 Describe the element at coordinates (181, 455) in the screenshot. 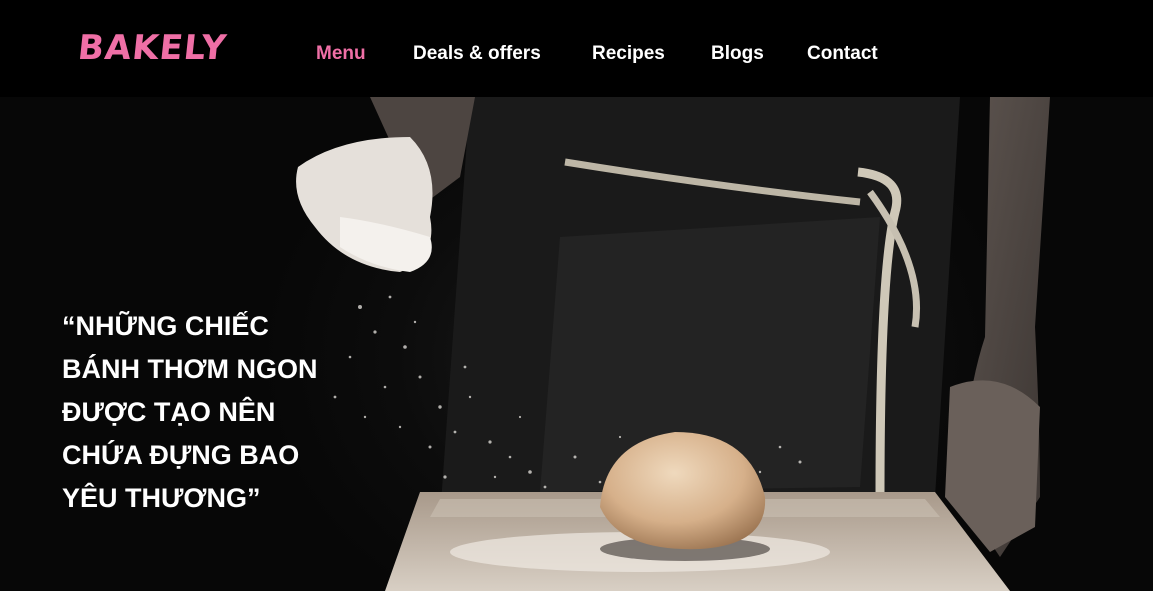

I see `quote-line: CHỨA ĐỰNG BAO` at that location.